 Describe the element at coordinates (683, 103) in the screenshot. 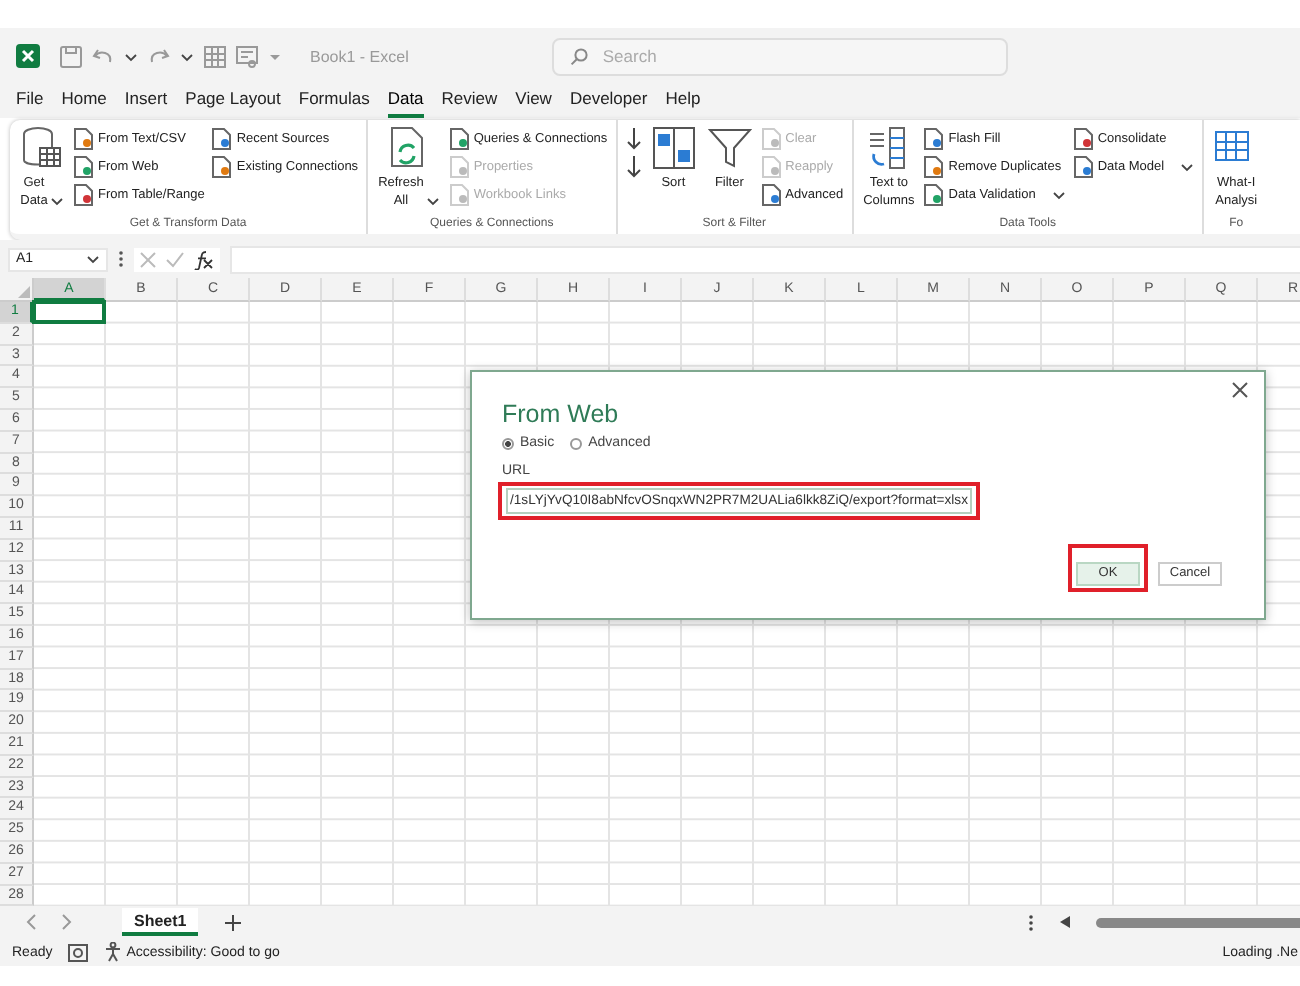

I see `menu-tab: Help` at that location.